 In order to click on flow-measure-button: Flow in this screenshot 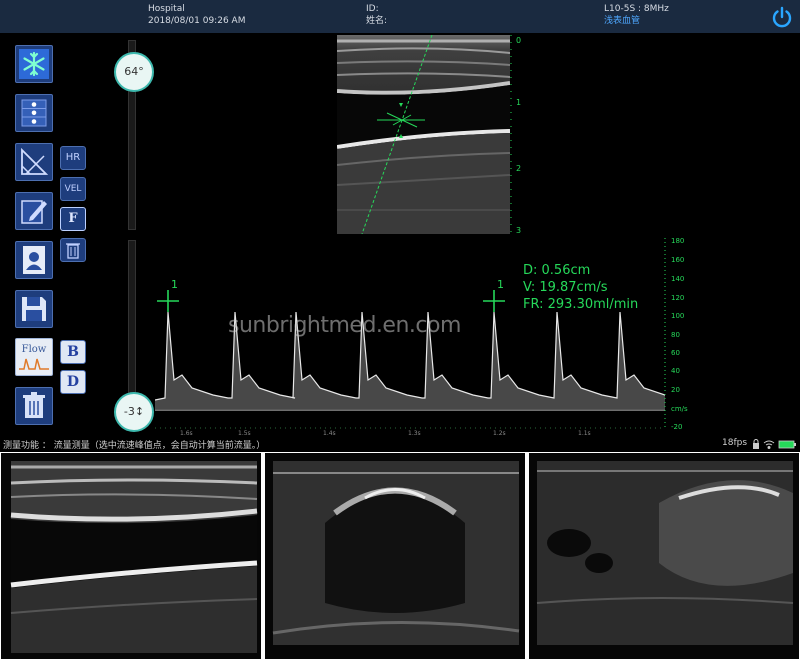, I will do `click(34, 357)`.